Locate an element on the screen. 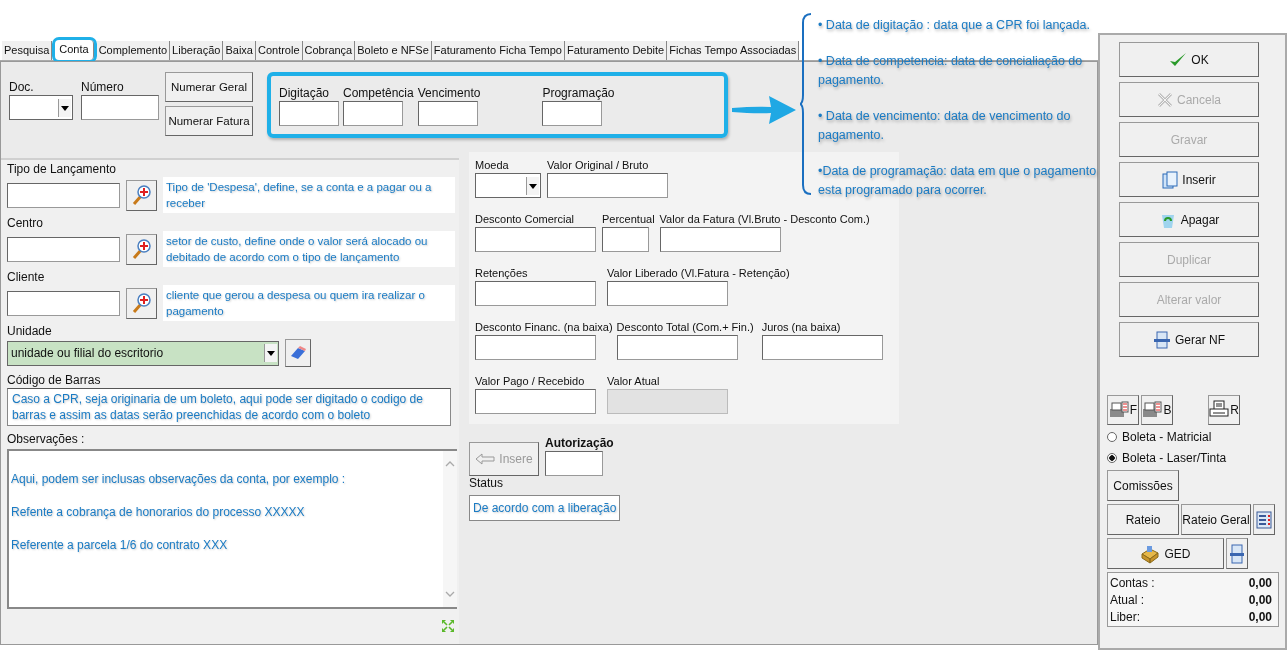  field-label: Competência is located at coordinates (378, 93).